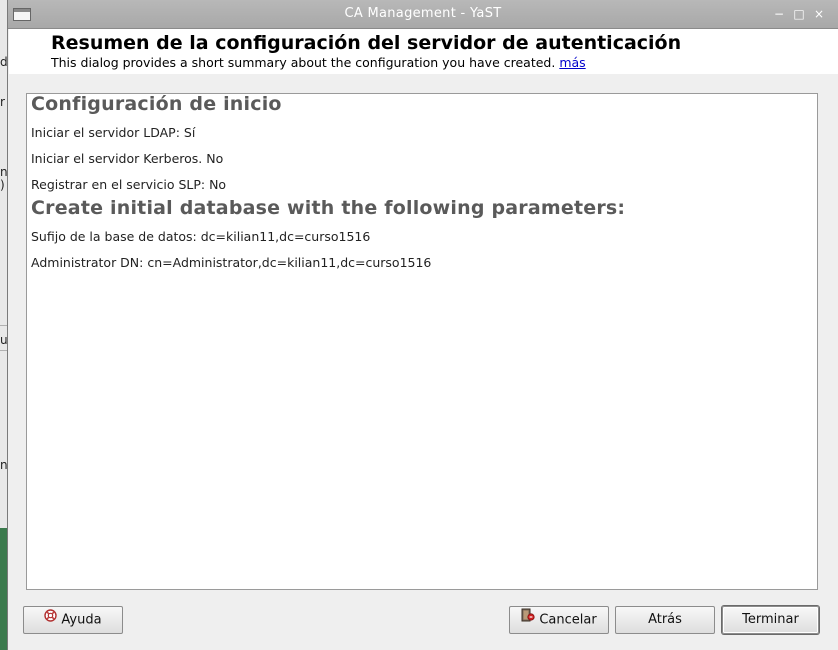  I want to click on finish-button-label: Terminar, so click(770, 619).